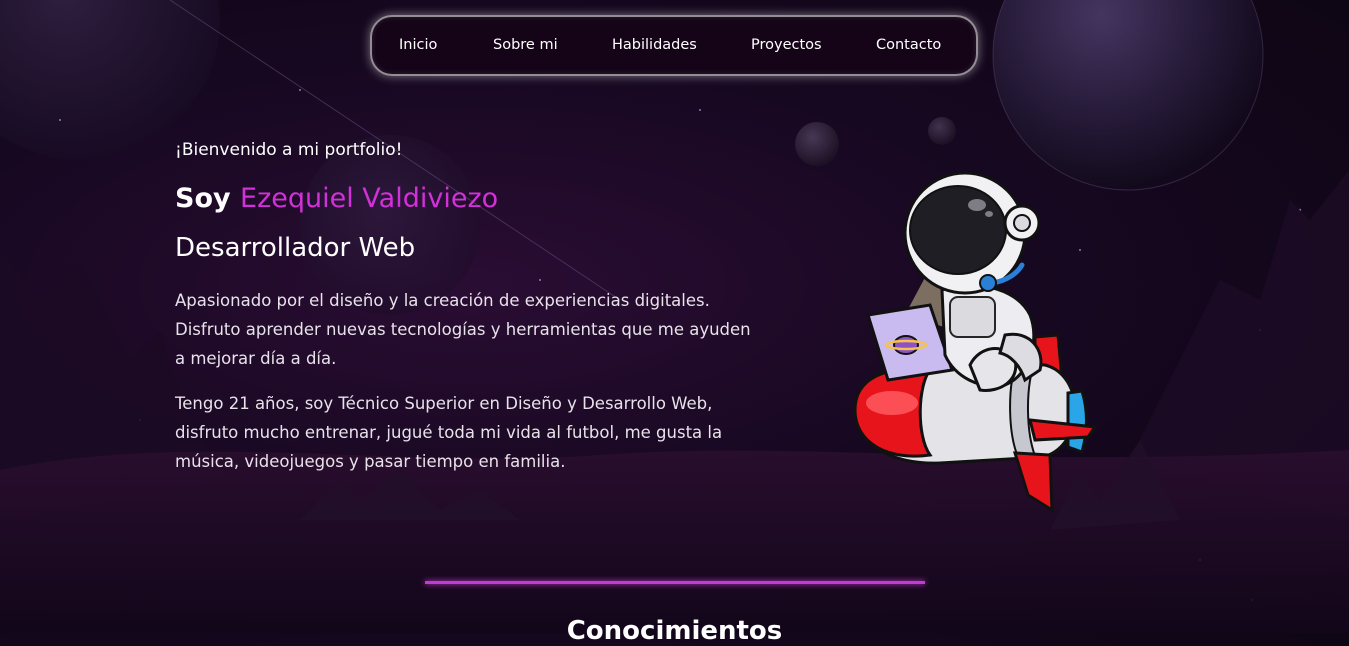 The height and width of the screenshot is (646, 1349). What do you see at coordinates (674, 631) in the screenshot?
I see `section-title-conocimientos: Conocimientos` at bounding box center [674, 631].